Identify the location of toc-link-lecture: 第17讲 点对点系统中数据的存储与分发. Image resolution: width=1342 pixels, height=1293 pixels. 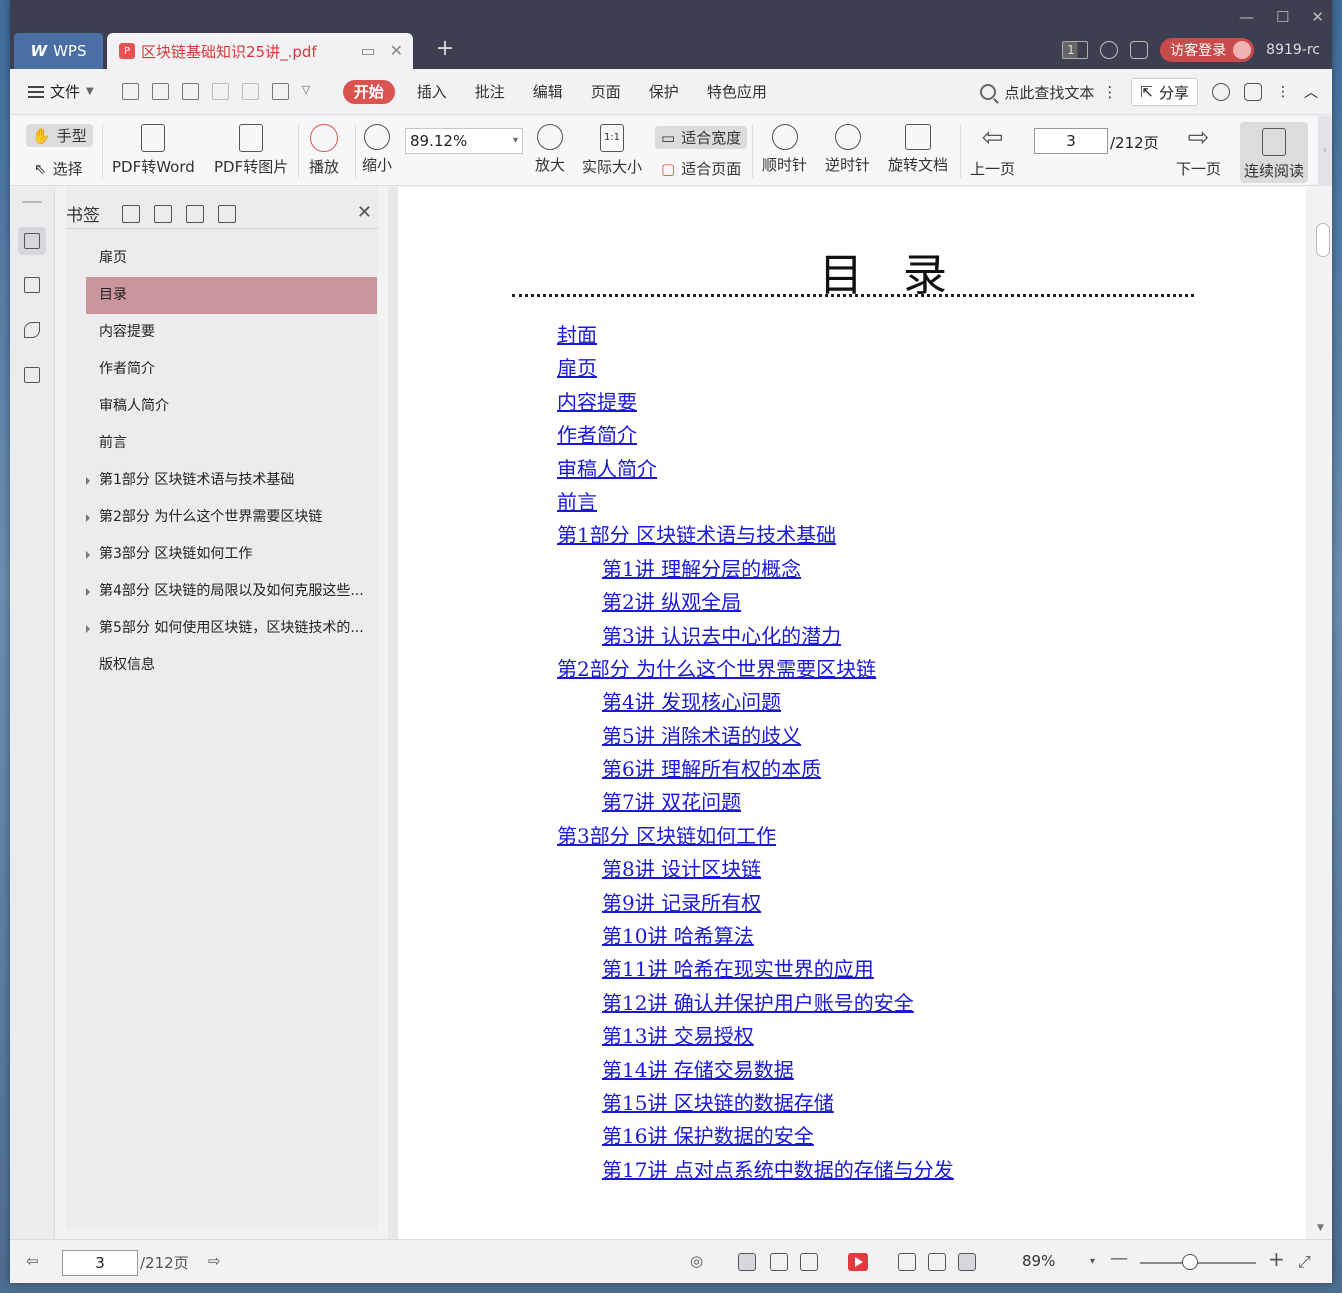
(907, 1170).